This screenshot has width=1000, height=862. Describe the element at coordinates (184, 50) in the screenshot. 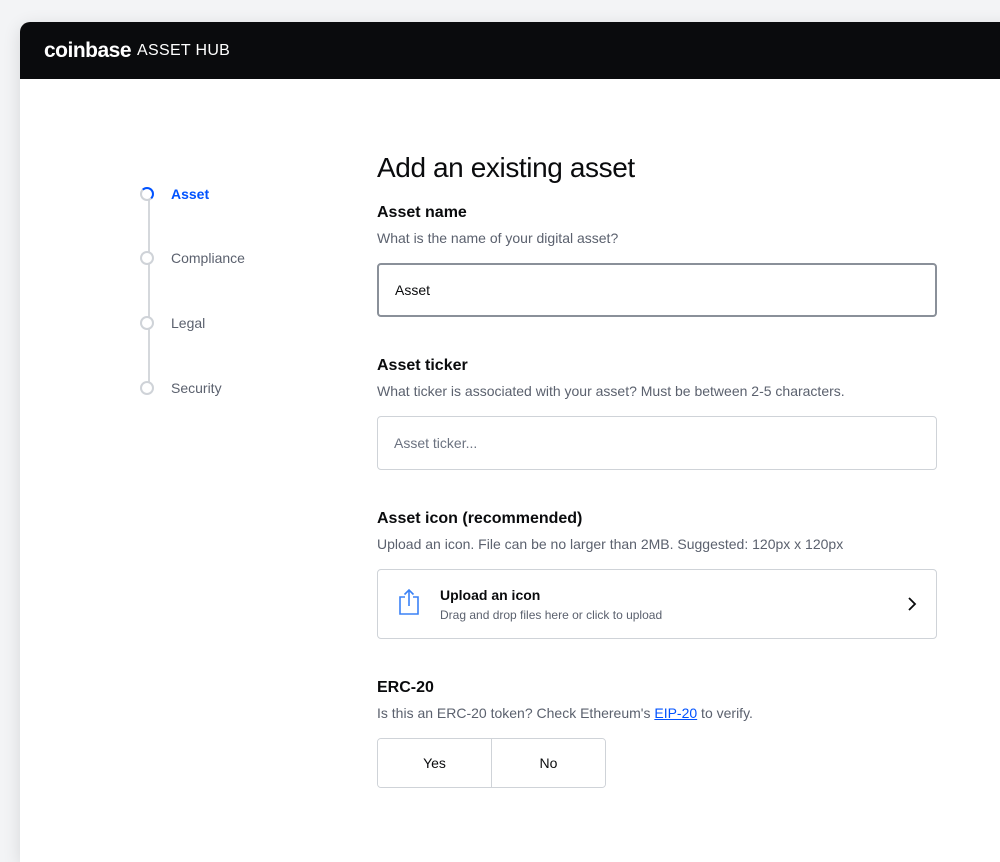

I see `product-name: ASSET HUB` at that location.